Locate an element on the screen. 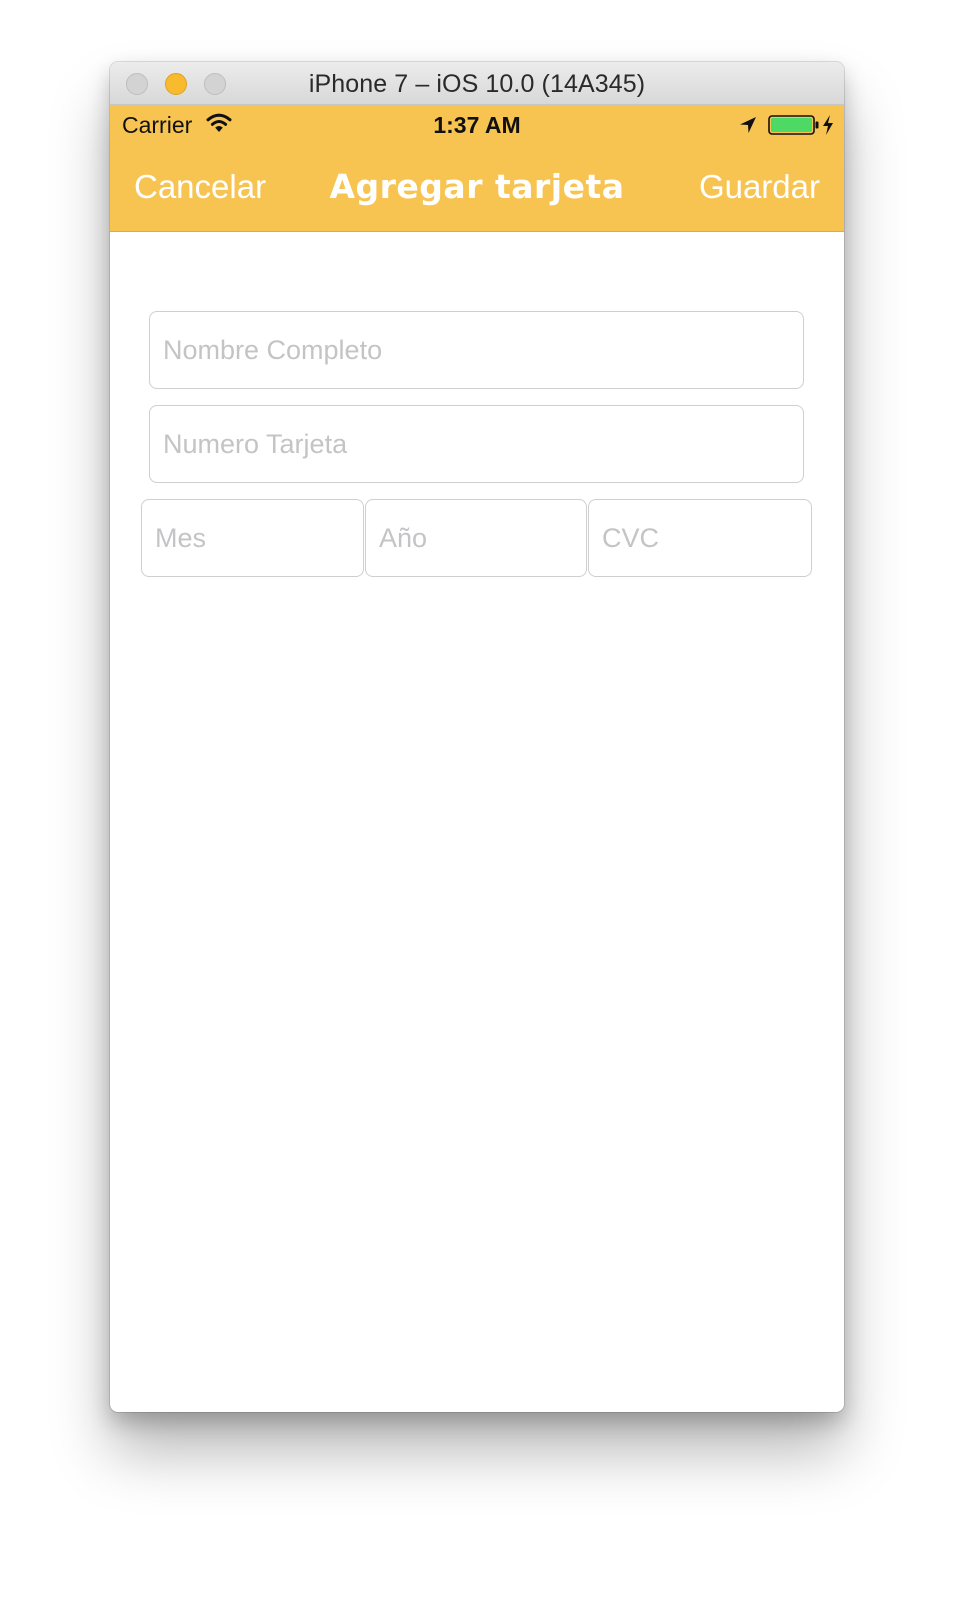  save-button: Guardar is located at coordinates (759, 187).